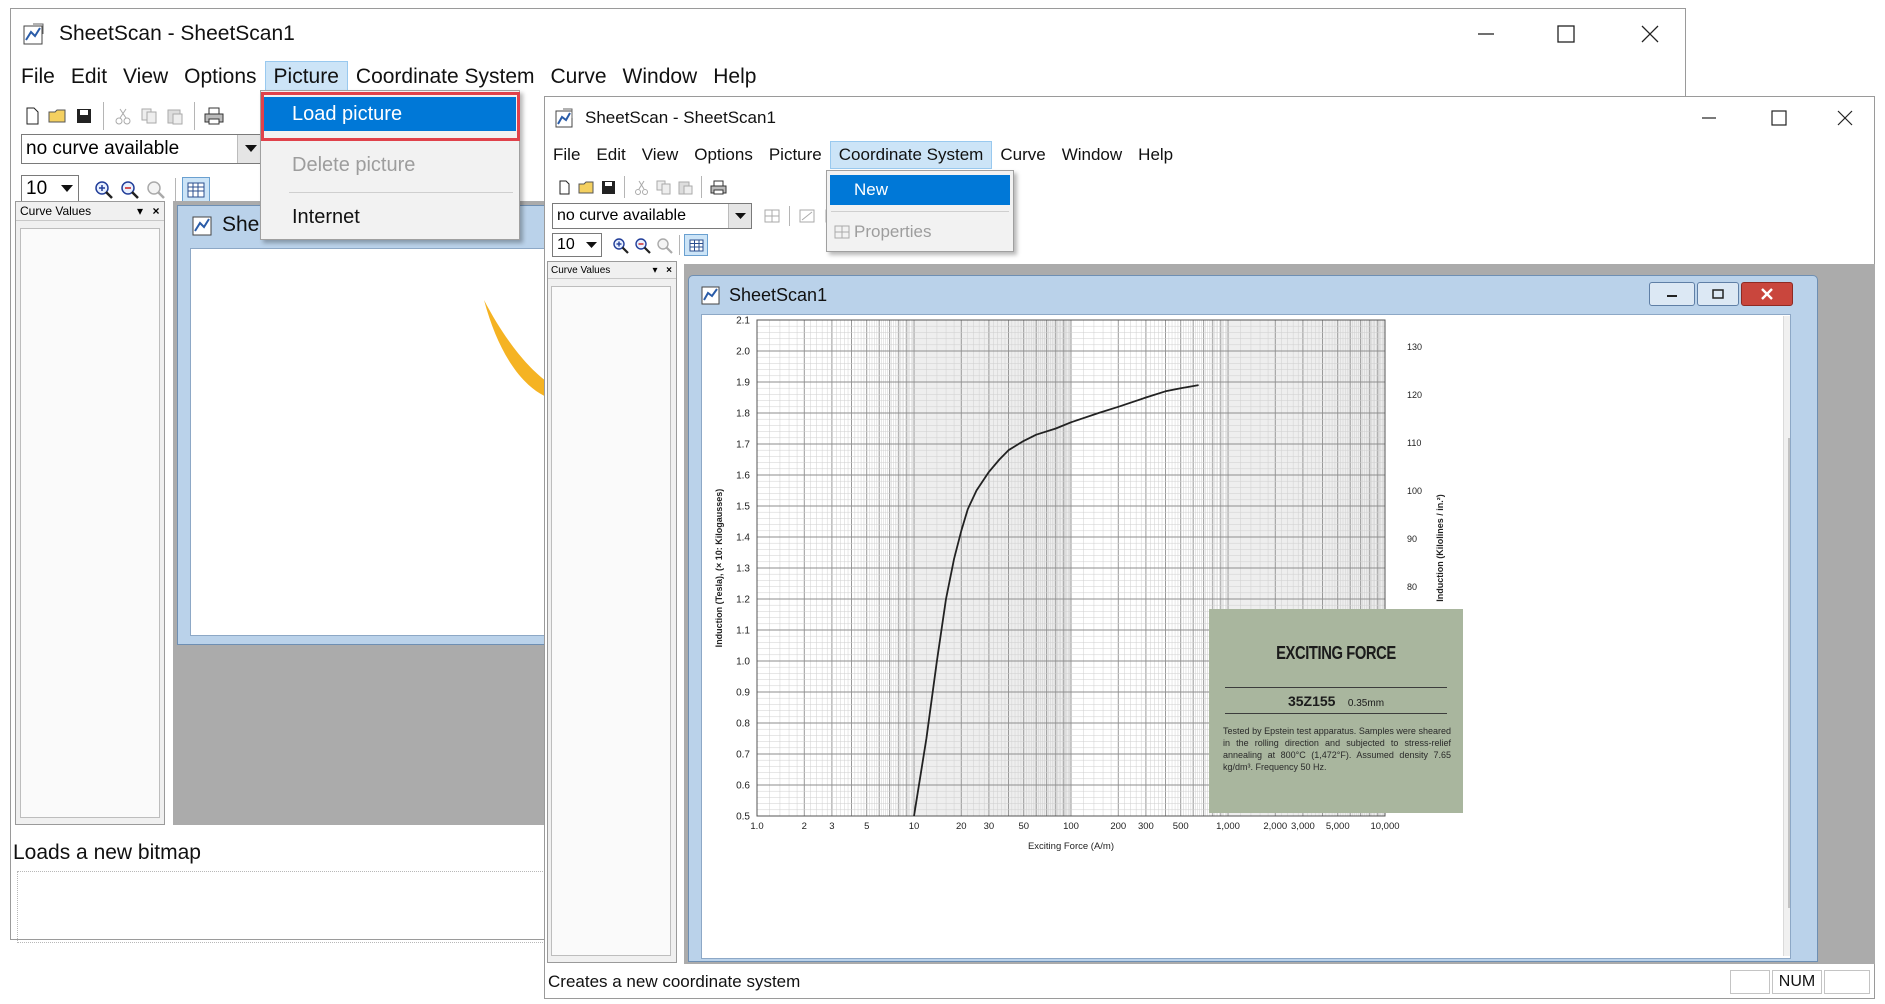  Describe the element at coordinates (1092, 155) in the screenshot. I see `front-menu-window: Window` at that location.